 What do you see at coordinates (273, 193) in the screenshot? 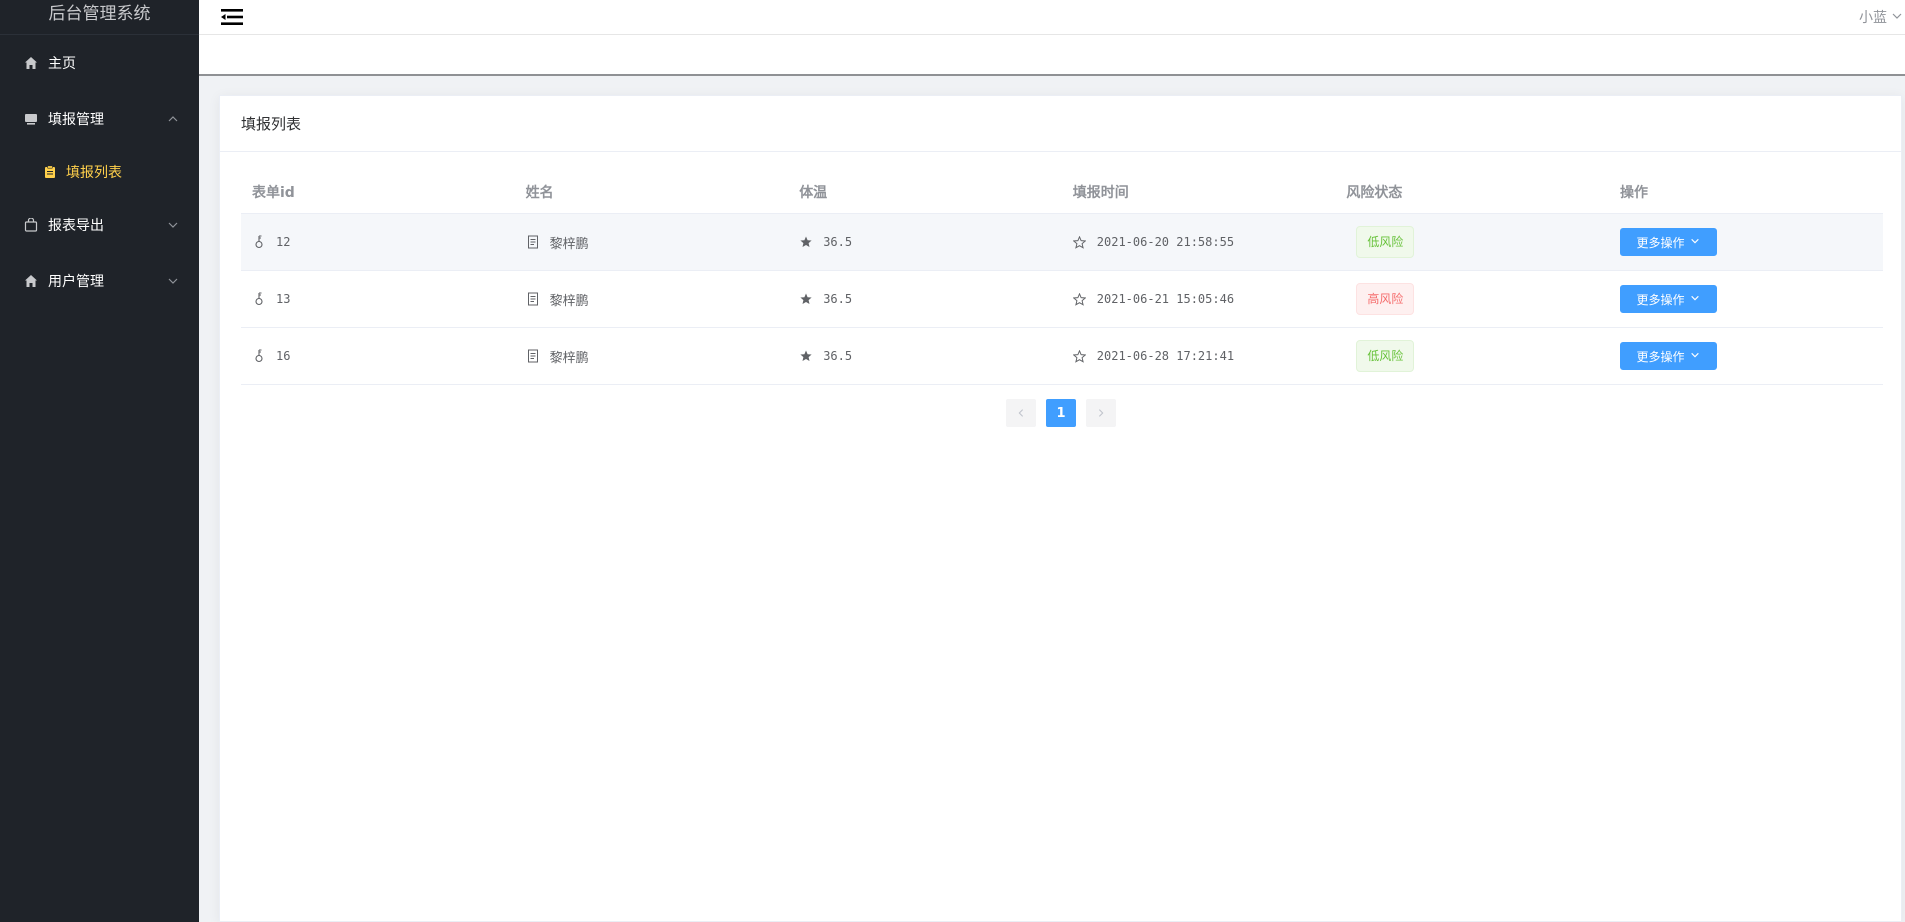
I see `column-header-id: 表单id` at bounding box center [273, 193].